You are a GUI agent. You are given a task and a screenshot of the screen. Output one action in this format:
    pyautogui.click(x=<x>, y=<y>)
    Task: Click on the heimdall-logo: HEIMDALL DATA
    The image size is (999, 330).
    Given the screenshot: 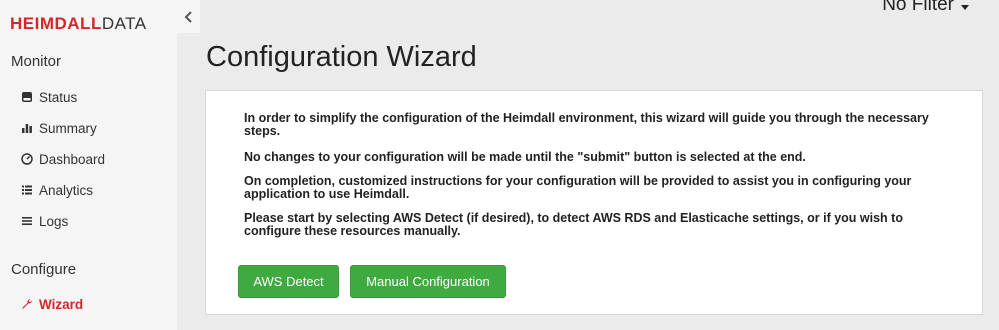 What is the action you would take?
    pyautogui.click(x=78, y=24)
    